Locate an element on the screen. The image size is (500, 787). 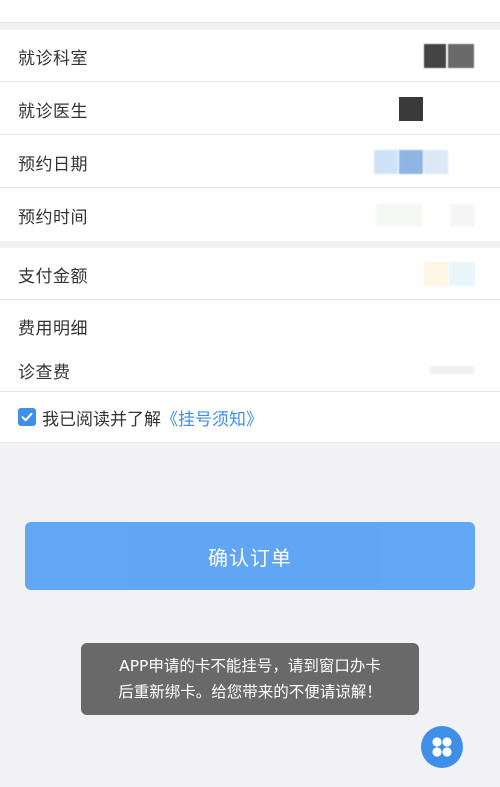
agreement-text-container: 我已阅读并了解《挂号须知》 is located at coordinates (152, 417).